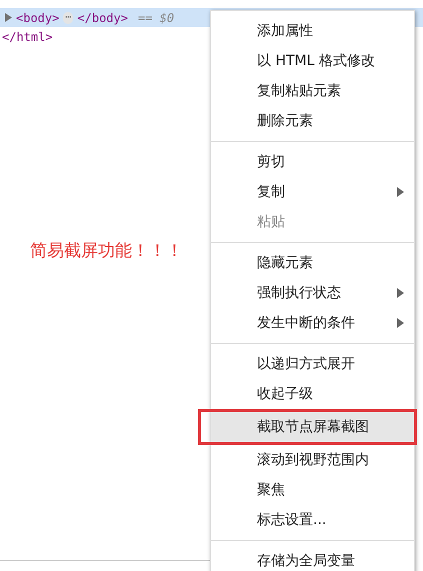 The width and height of the screenshot is (423, 571). What do you see at coordinates (38, 17) in the screenshot?
I see `open-tag: <body>` at bounding box center [38, 17].